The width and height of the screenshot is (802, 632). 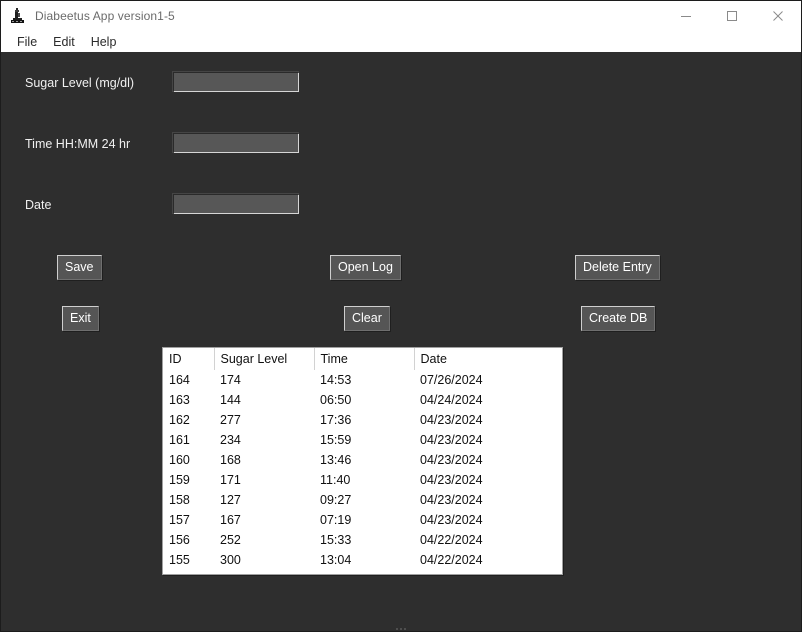 I want to click on cell-id: 159, so click(x=179, y=480).